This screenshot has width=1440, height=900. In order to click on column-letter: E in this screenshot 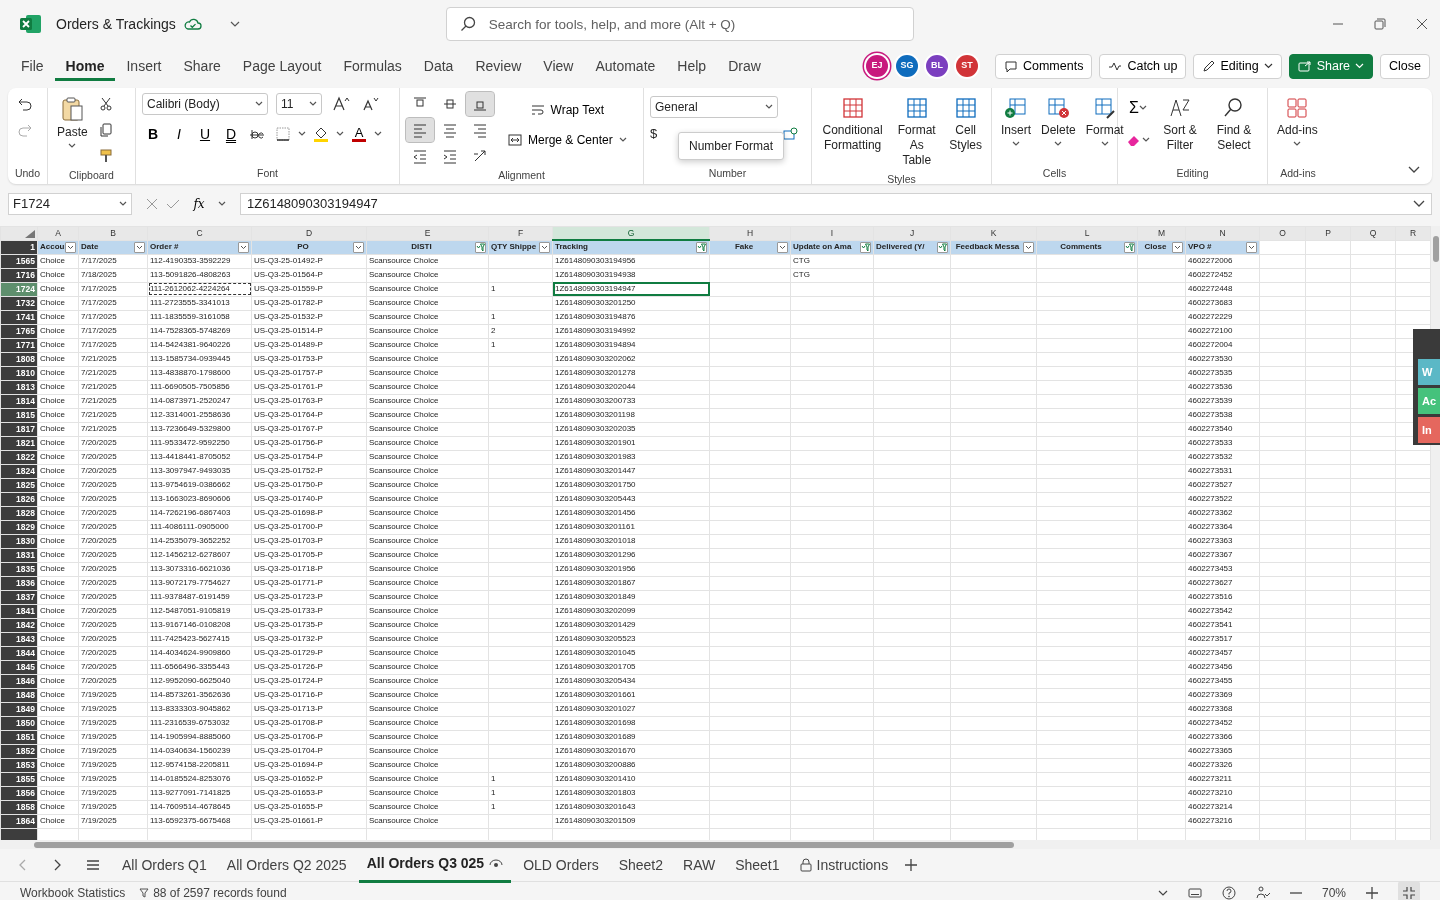, I will do `click(427, 233)`.